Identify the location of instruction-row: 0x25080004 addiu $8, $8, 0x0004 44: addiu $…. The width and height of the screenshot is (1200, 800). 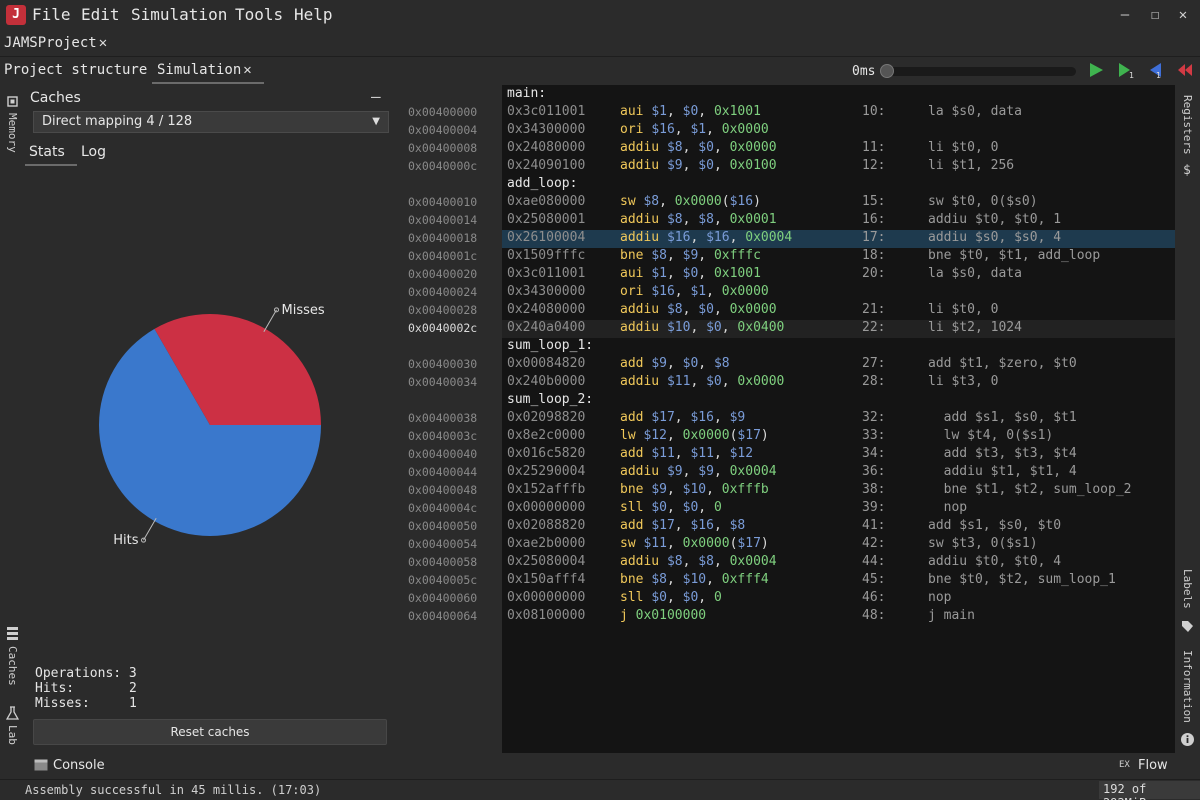
(838, 563).